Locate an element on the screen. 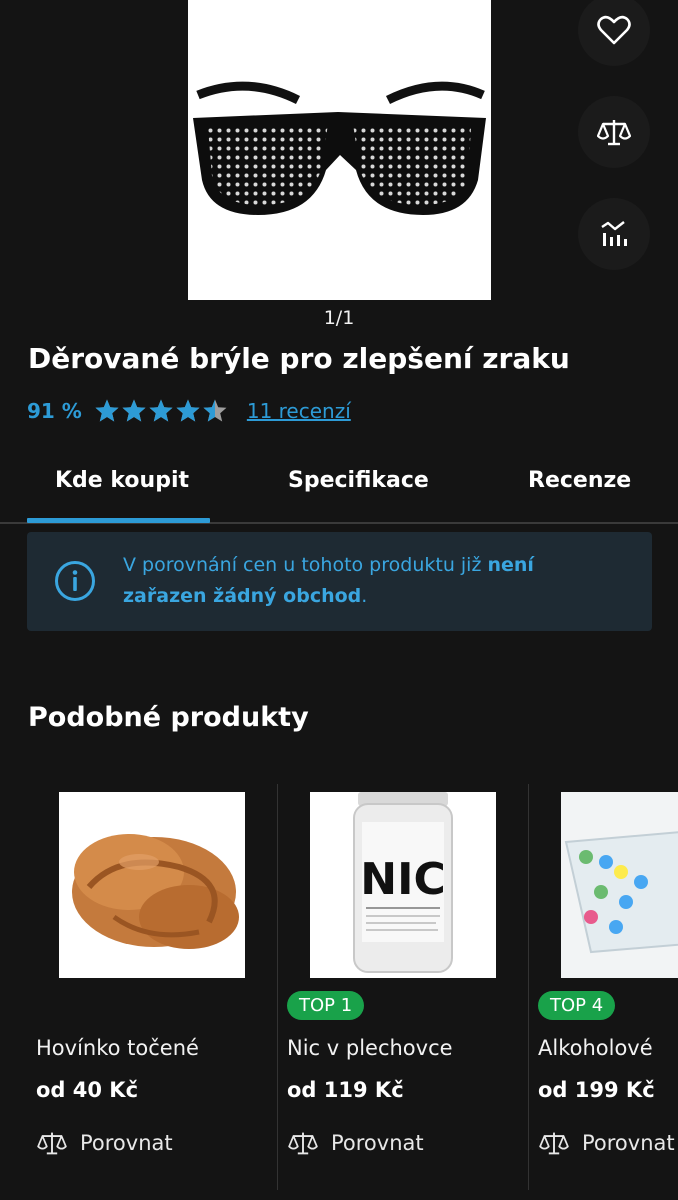 The width and height of the screenshot is (678, 1200). info-icon is located at coordinates (75, 581).